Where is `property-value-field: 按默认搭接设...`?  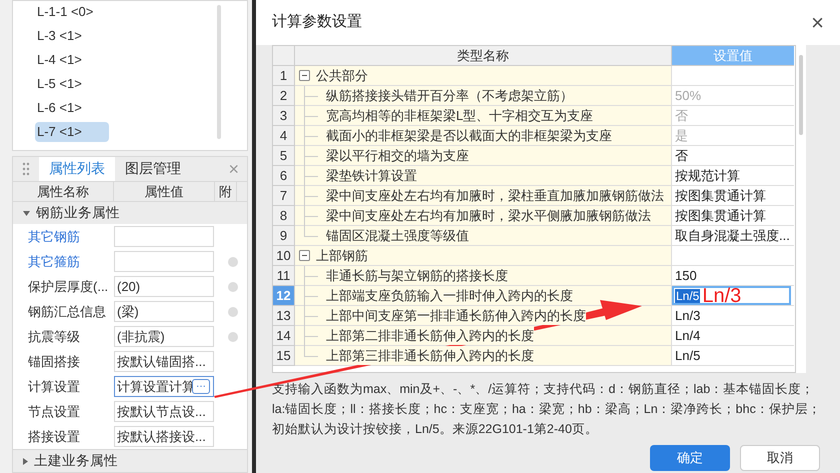
property-value-field: 按默认搭接设... is located at coordinates (164, 436).